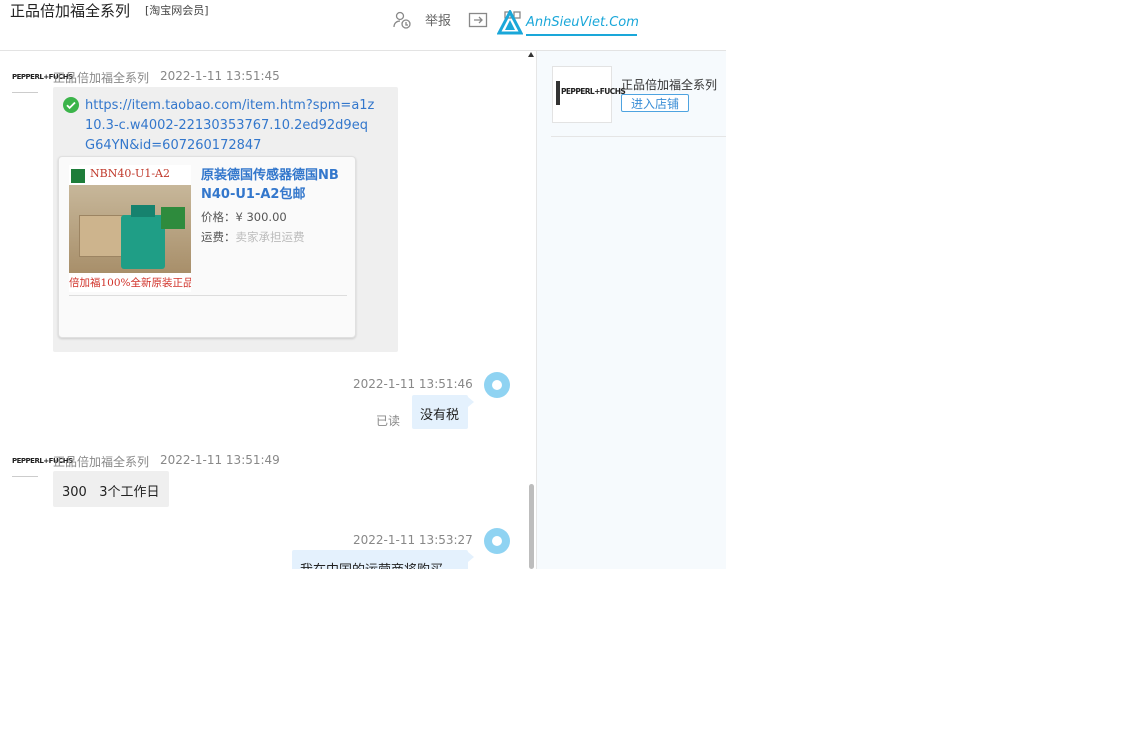 The width and height of the screenshot is (1140, 743). I want to click on product-image: NBN40-U1-A2 倍加福100%全新原装正品, so click(130, 228).